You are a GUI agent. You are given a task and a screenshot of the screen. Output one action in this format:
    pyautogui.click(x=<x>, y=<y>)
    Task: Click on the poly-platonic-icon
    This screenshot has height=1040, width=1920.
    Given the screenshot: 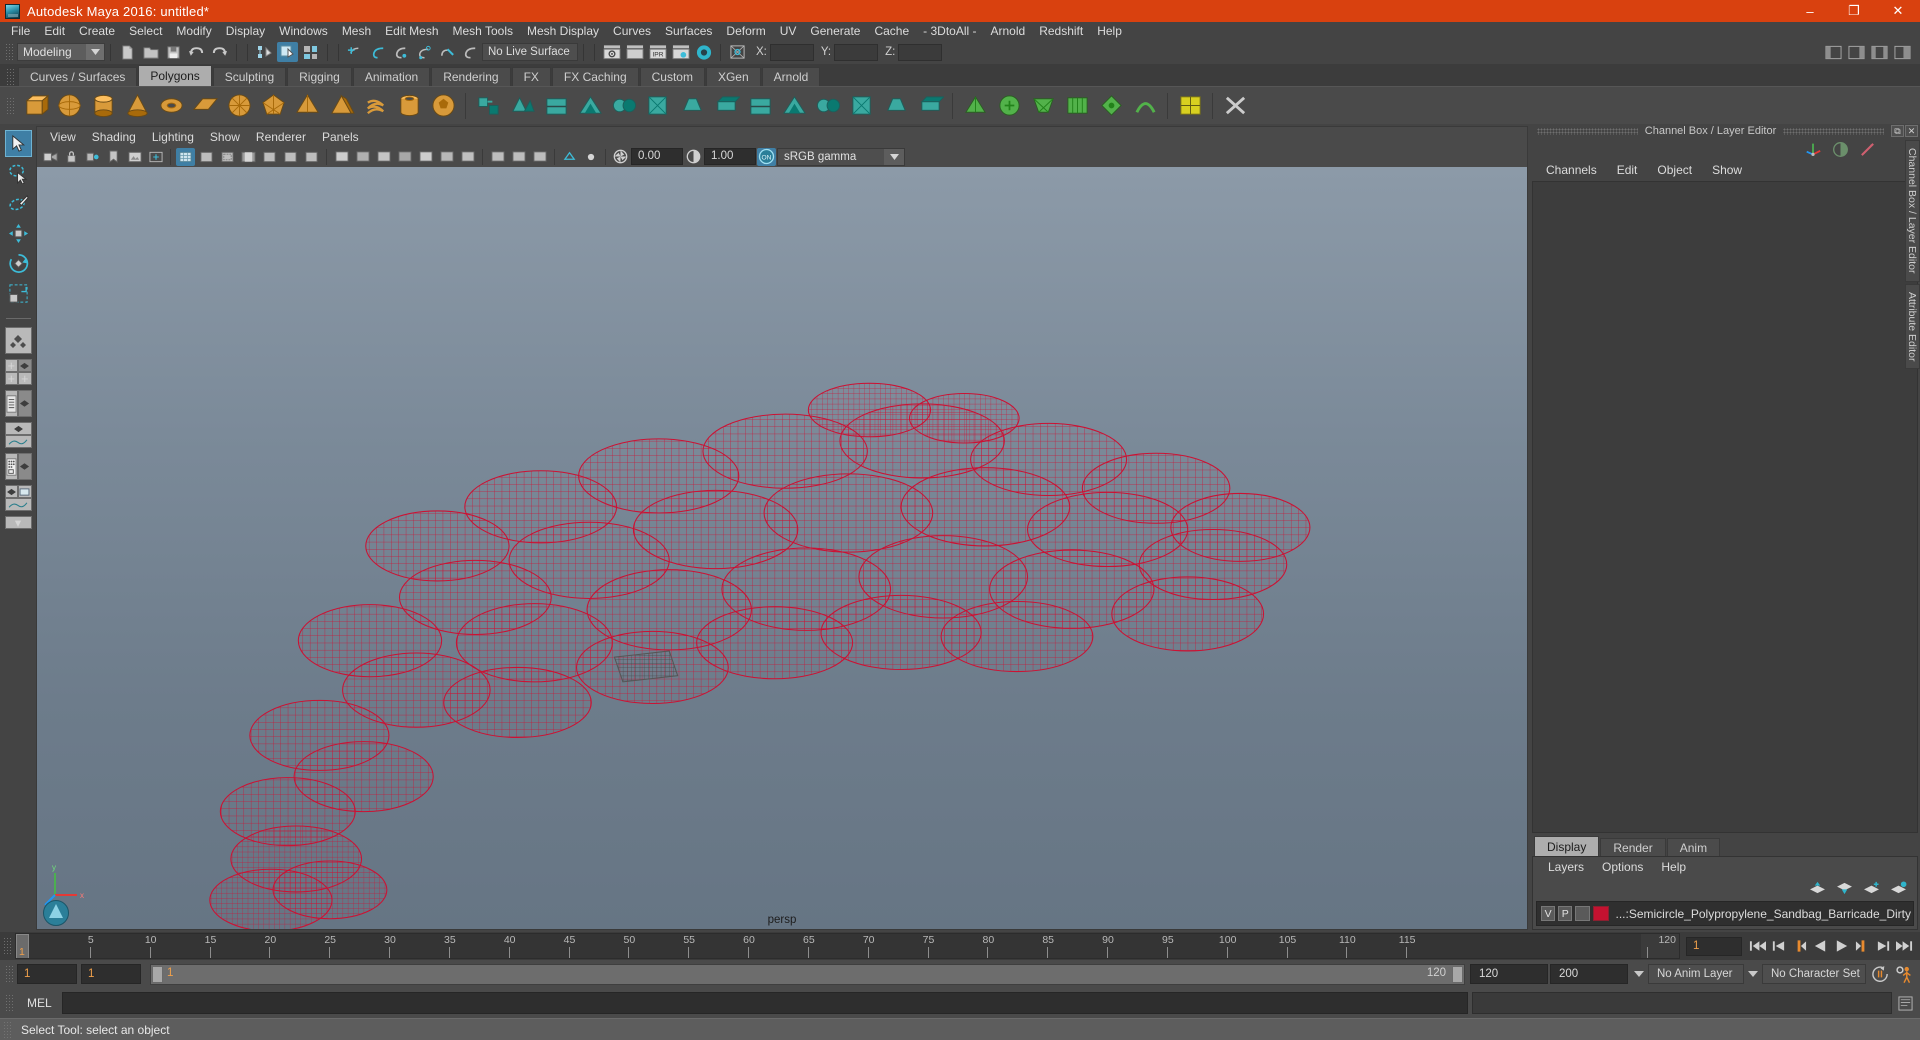 What is the action you would take?
    pyautogui.click(x=273, y=106)
    